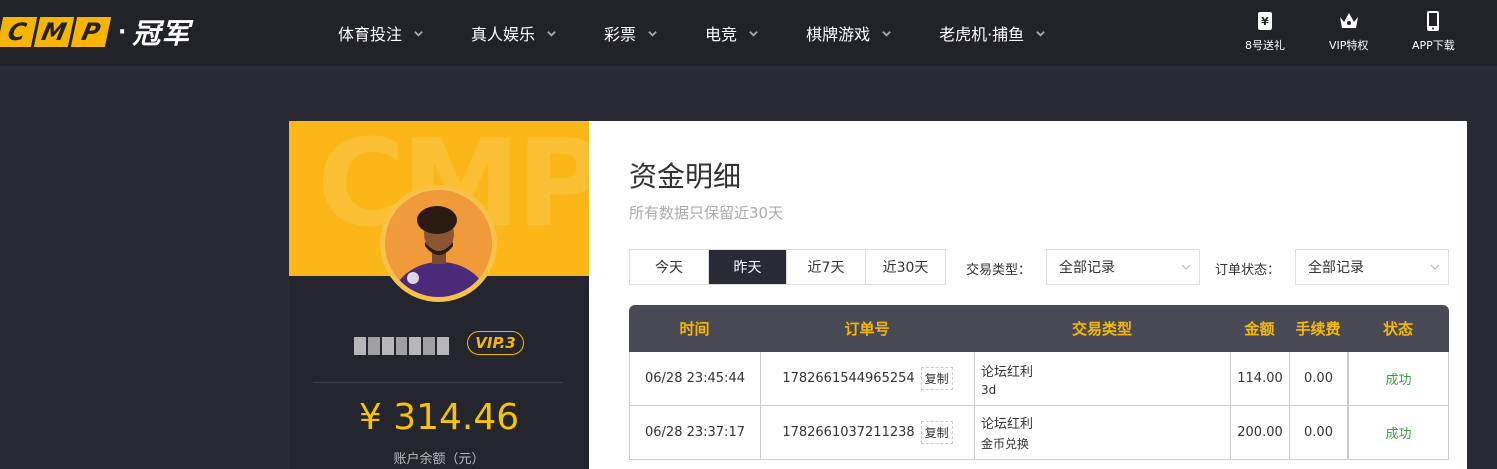 The width and height of the screenshot is (1497, 469). Describe the element at coordinates (999, 270) in the screenshot. I see `transaction-type-label: 交易类型：` at that location.